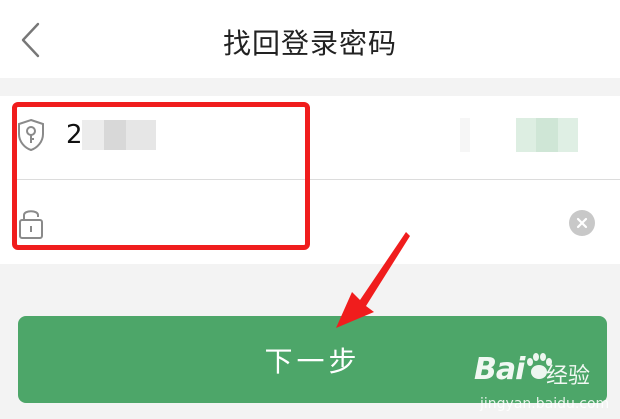  I want to click on clear-circle-icon, so click(582, 223).